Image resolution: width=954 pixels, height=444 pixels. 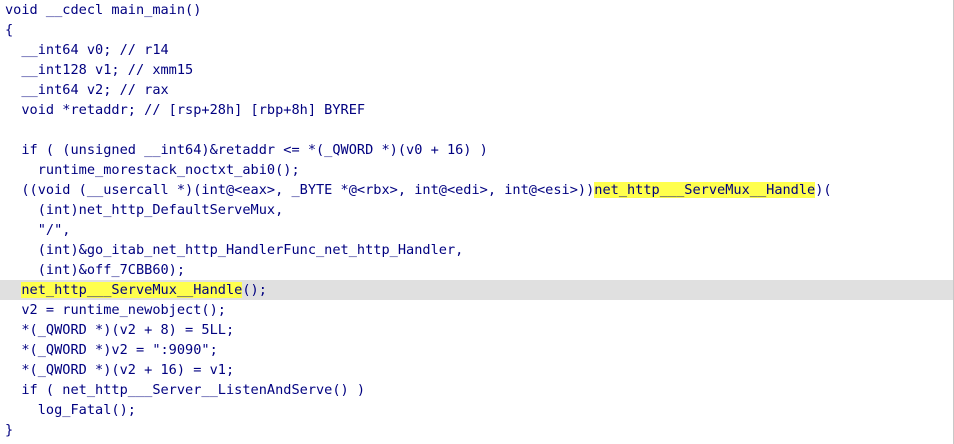 I want to click on code-line-arg-servemux: (int)net_http_DefaultServeMux,, so click(x=476, y=210).